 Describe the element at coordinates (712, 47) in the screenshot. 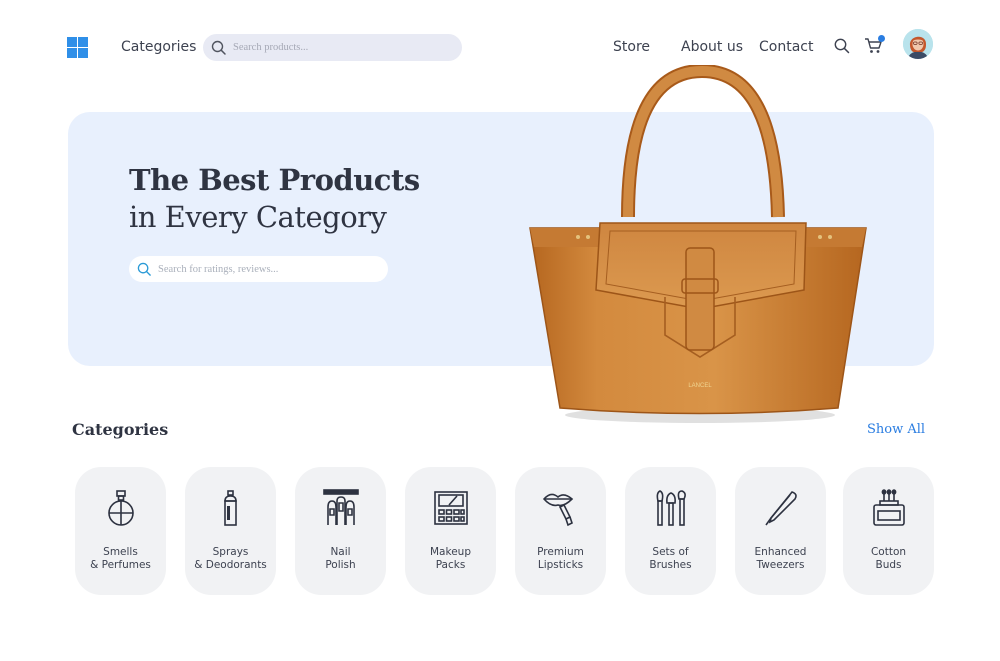

I see `nav-about-us: About us` at that location.